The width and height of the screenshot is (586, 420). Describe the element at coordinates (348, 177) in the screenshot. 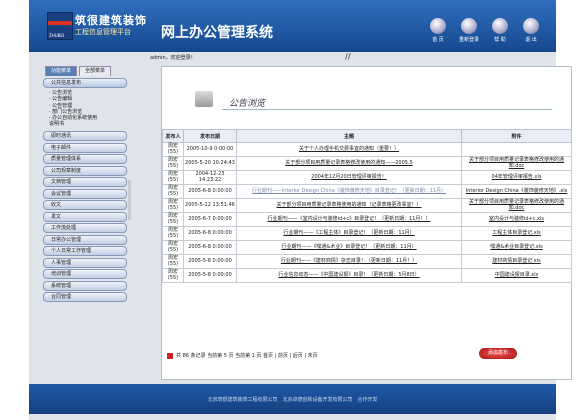

I see `subject-link-text: 2004年12月20日管理评审报告！` at that location.